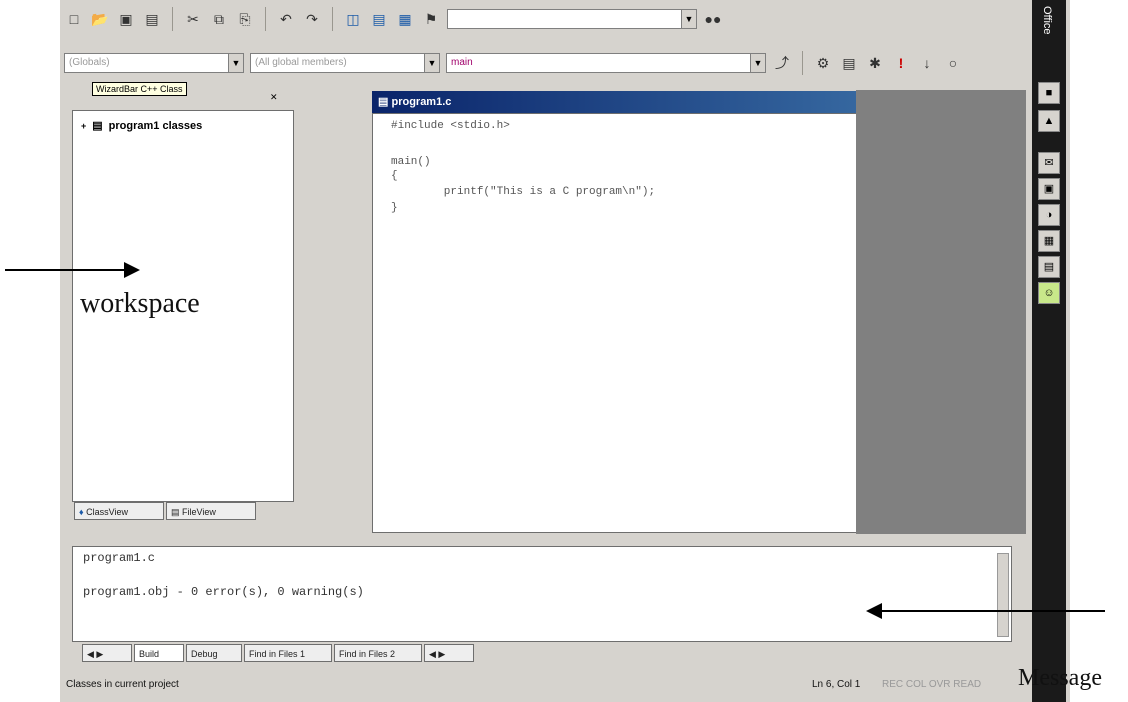  Describe the element at coordinates (874, 611) in the screenshot. I see `message-arrowhead` at that location.